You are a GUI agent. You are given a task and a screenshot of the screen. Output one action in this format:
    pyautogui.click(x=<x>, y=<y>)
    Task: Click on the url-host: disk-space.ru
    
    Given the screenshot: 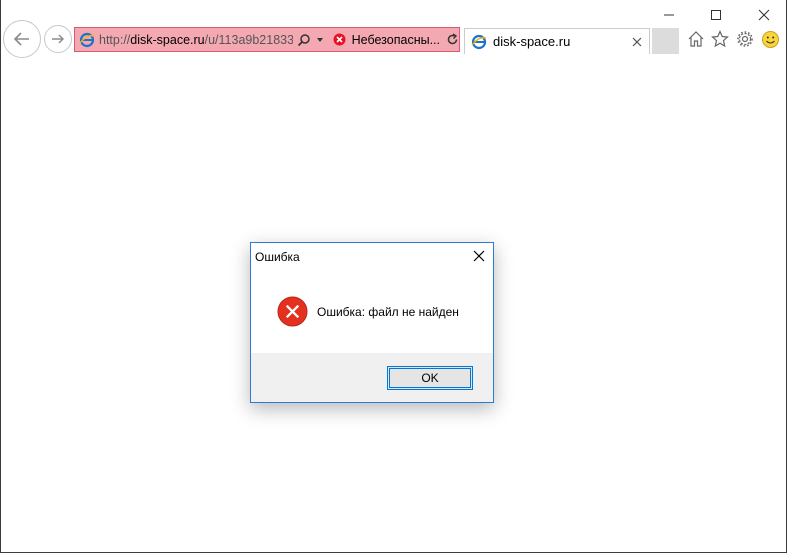 What is the action you would take?
    pyautogui.click(x=167, y=39)
    